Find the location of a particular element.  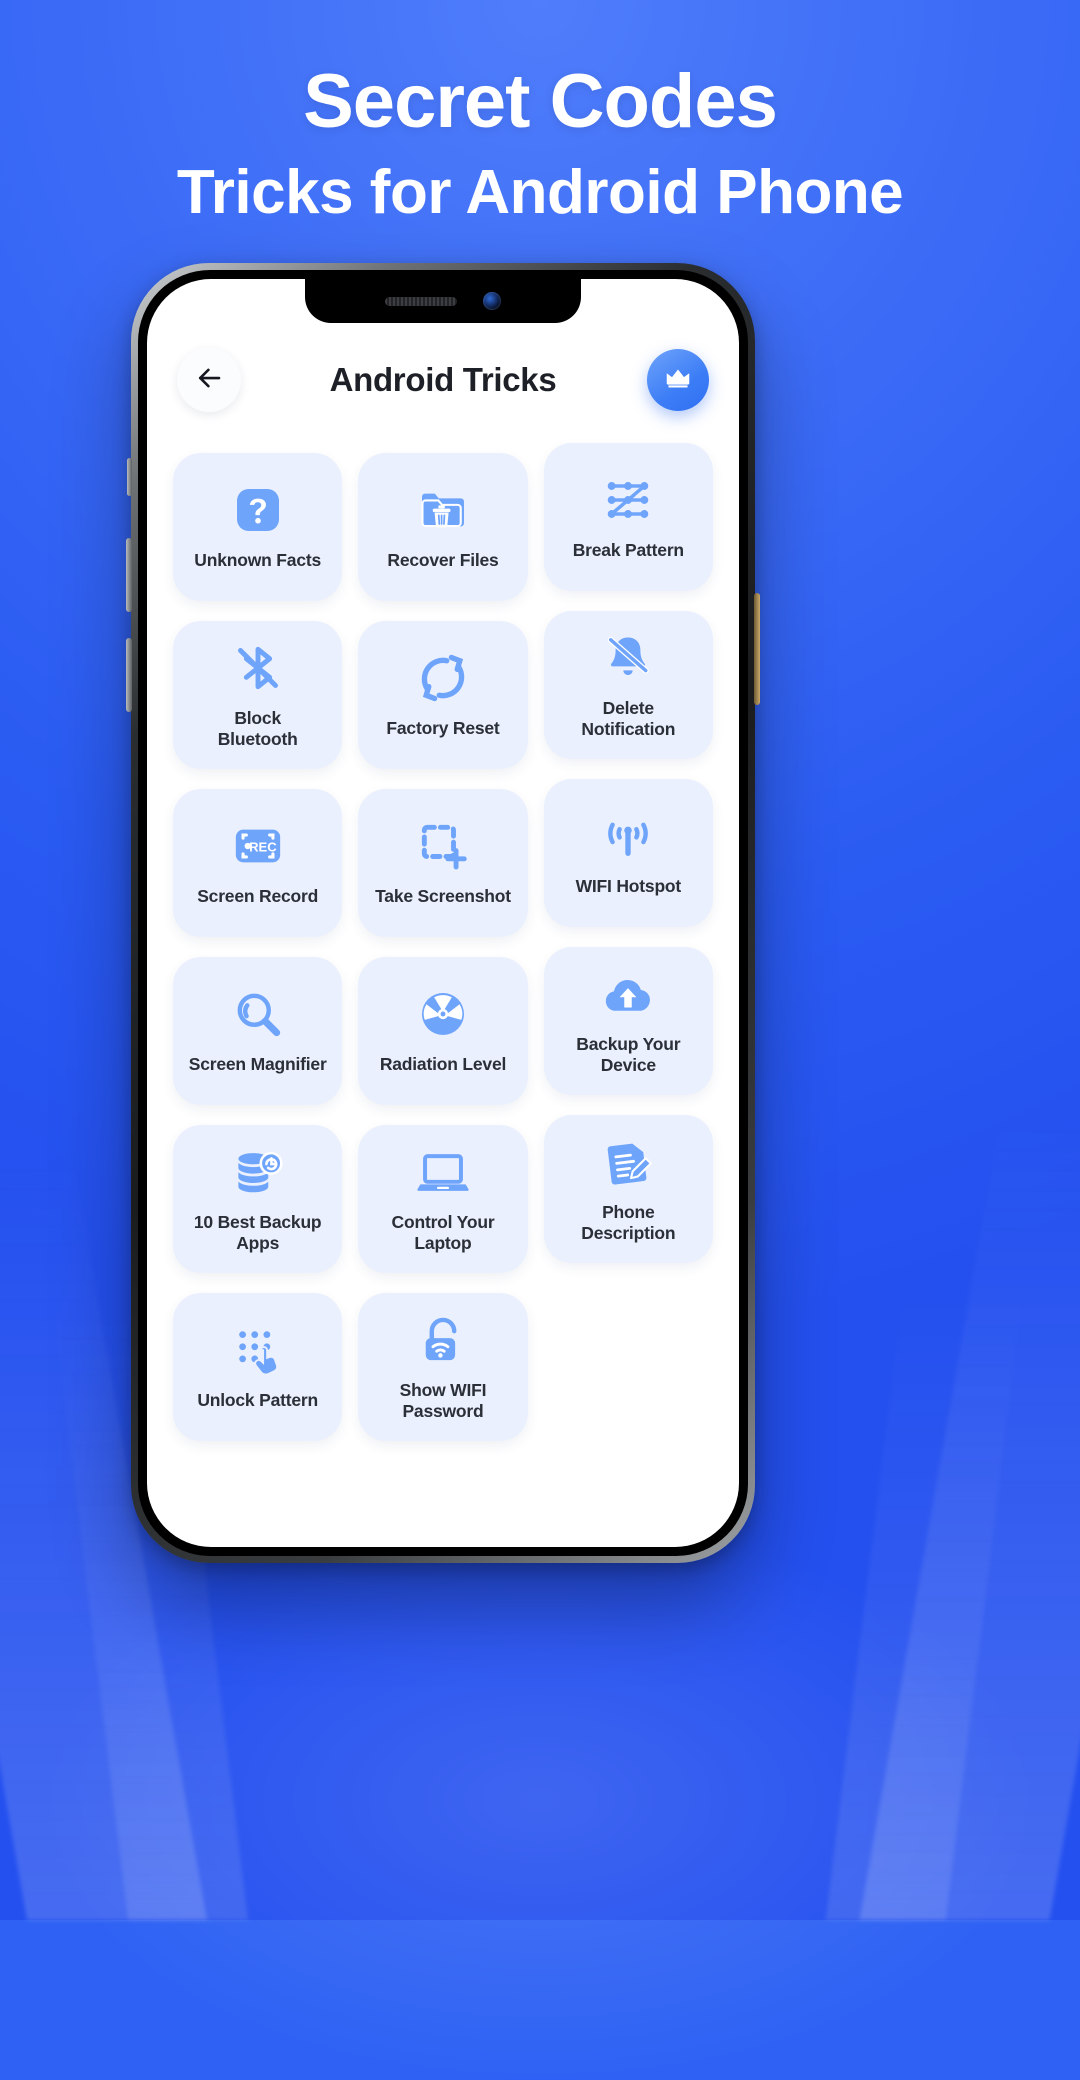

tile-label: Unknown Facts is located at coordinates (257, 560).